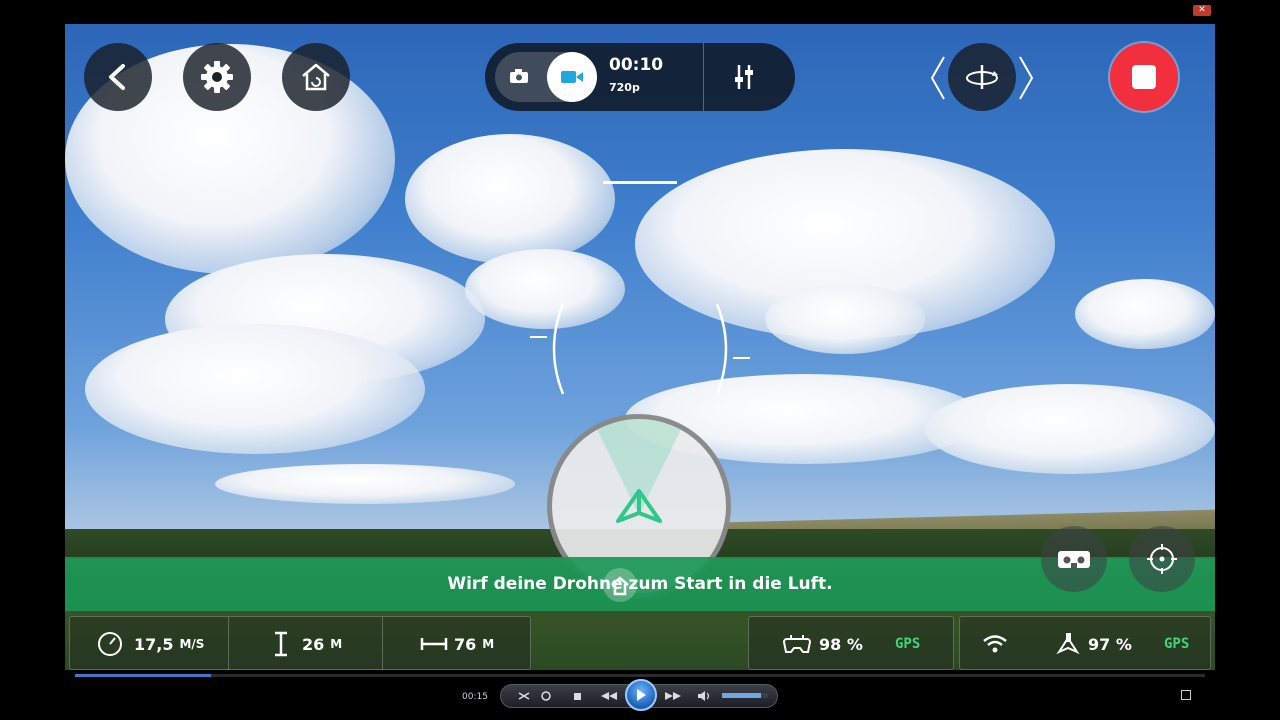 The image size is (1280, 720). Describe the element at coordinates (1177, 644) in the screenshot. I see `drone-gps-label: GPS` at that location.